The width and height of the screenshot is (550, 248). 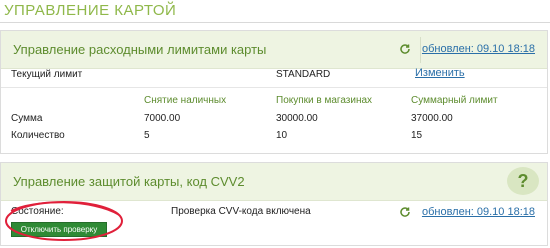 What do you see at coordinates (454, 100) in the screenshot?
I see `column-header-total: Суммарный лимит` at bounding box center [454, 100].